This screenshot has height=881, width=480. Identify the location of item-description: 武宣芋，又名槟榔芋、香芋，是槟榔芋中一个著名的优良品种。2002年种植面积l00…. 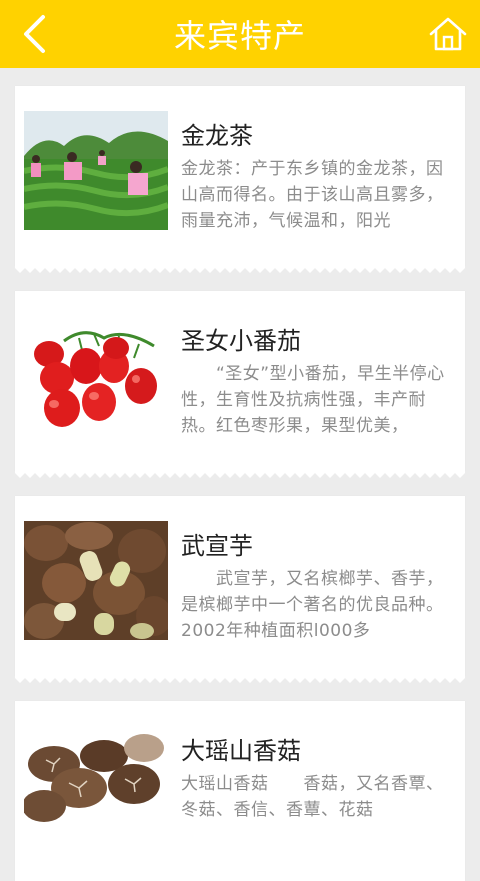
(312, 605).